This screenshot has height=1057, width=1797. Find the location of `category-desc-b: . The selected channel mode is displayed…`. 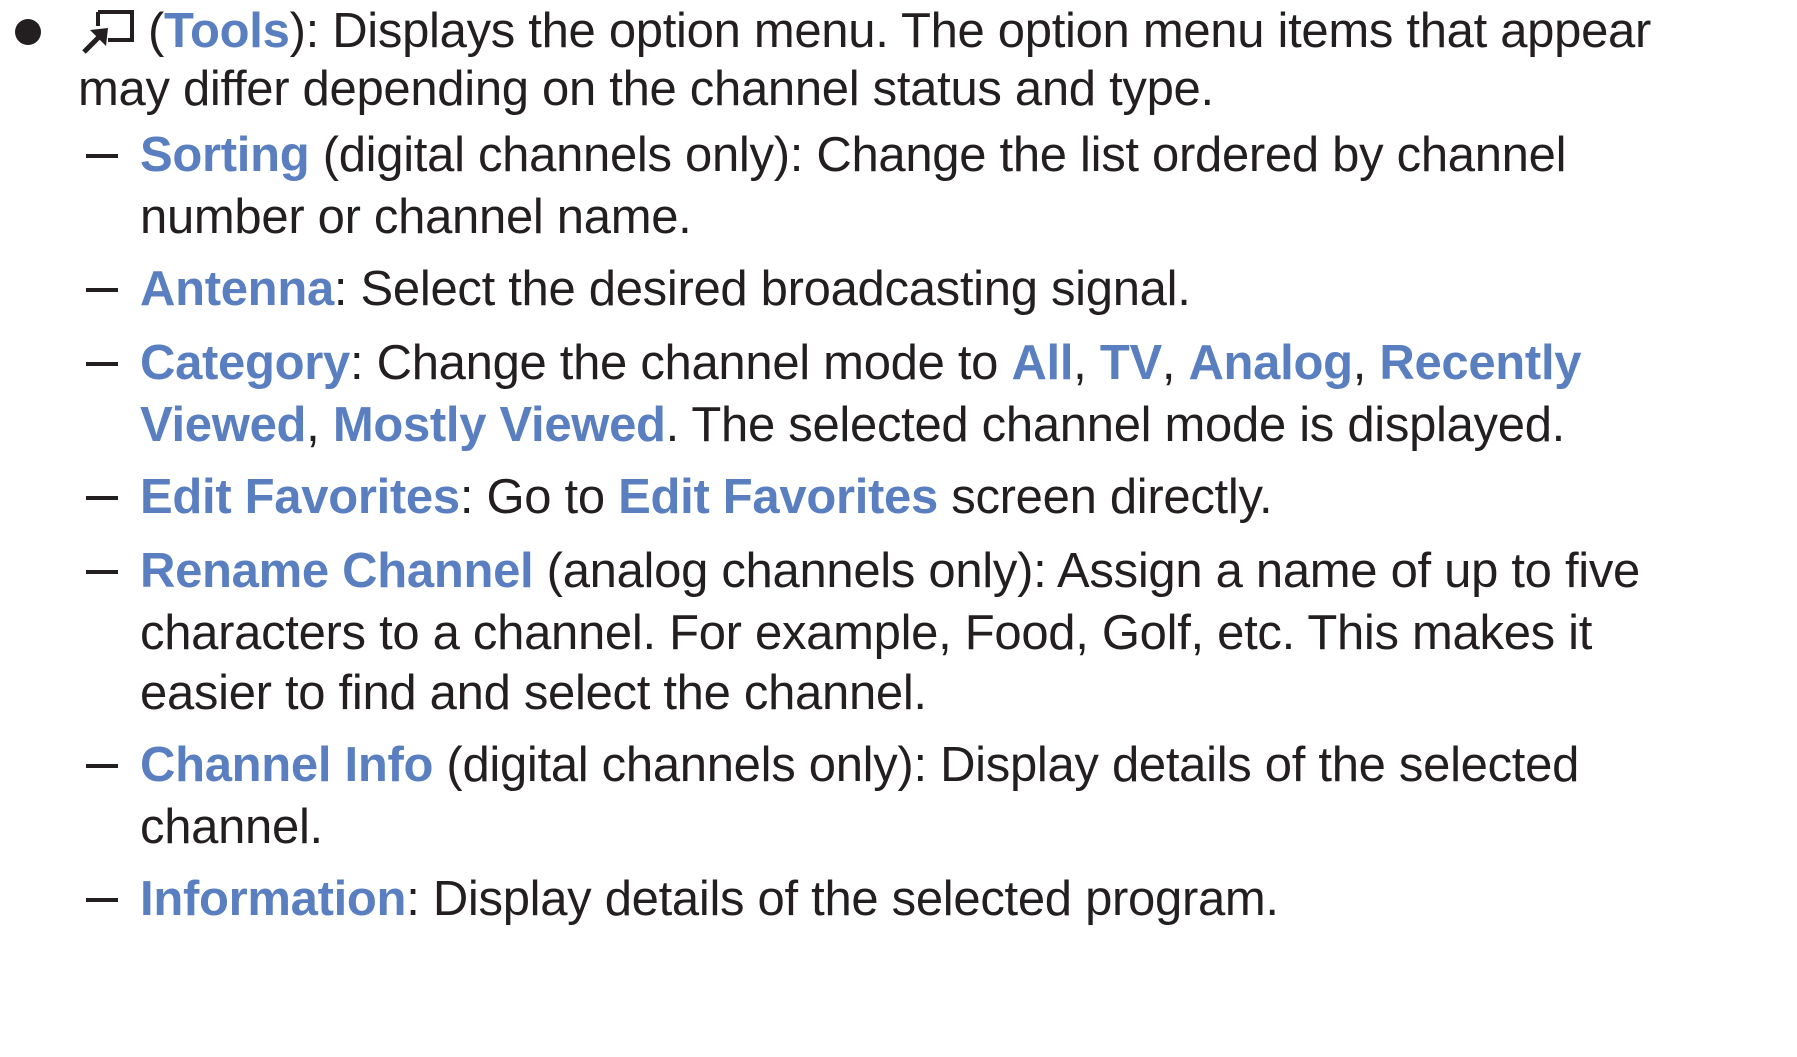

category-desc-b: . The selected channel mode is displayed… is located at coordinates (1115, 425).